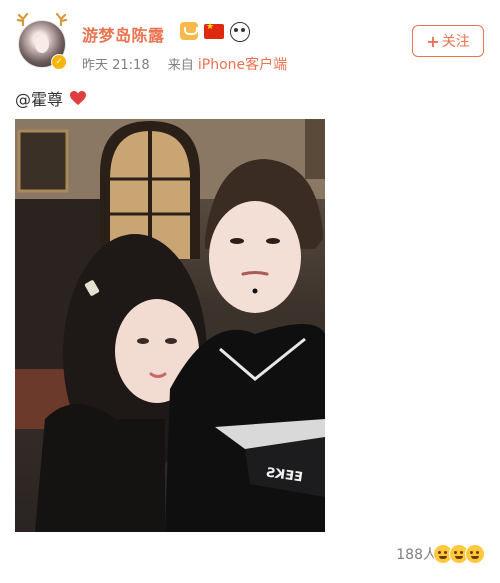  What do you see at coordinates (39, 98) in the screenshot?
I see `mention-link: @霍尊` at bounding box center [39, 98].